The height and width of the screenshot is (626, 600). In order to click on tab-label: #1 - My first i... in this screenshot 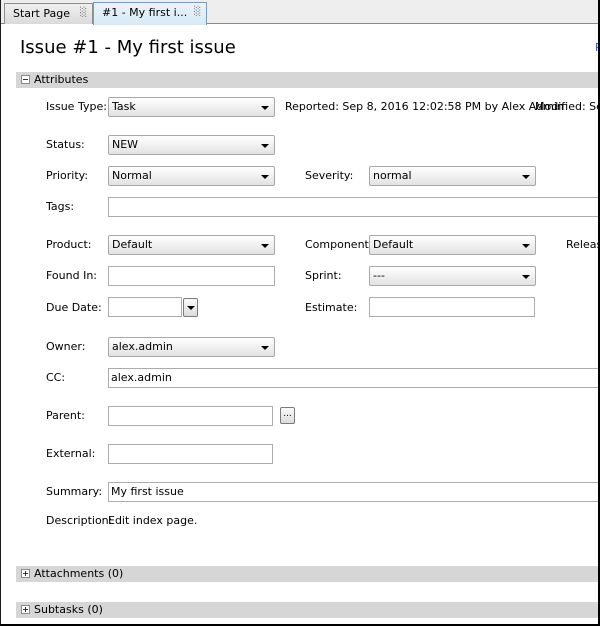, I will do `click(145, 12)`.